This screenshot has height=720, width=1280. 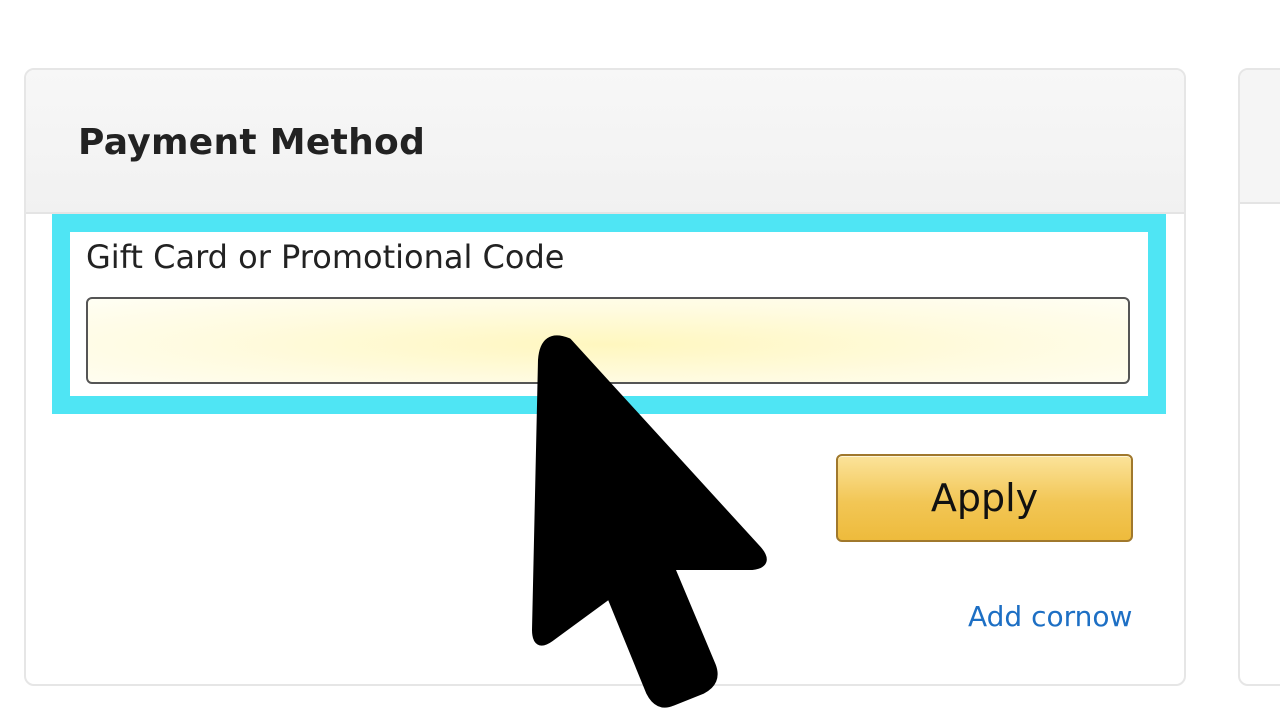 I want to click on gift-card-label: Gift Card or Promotional Code, so click(x=325, y=257).